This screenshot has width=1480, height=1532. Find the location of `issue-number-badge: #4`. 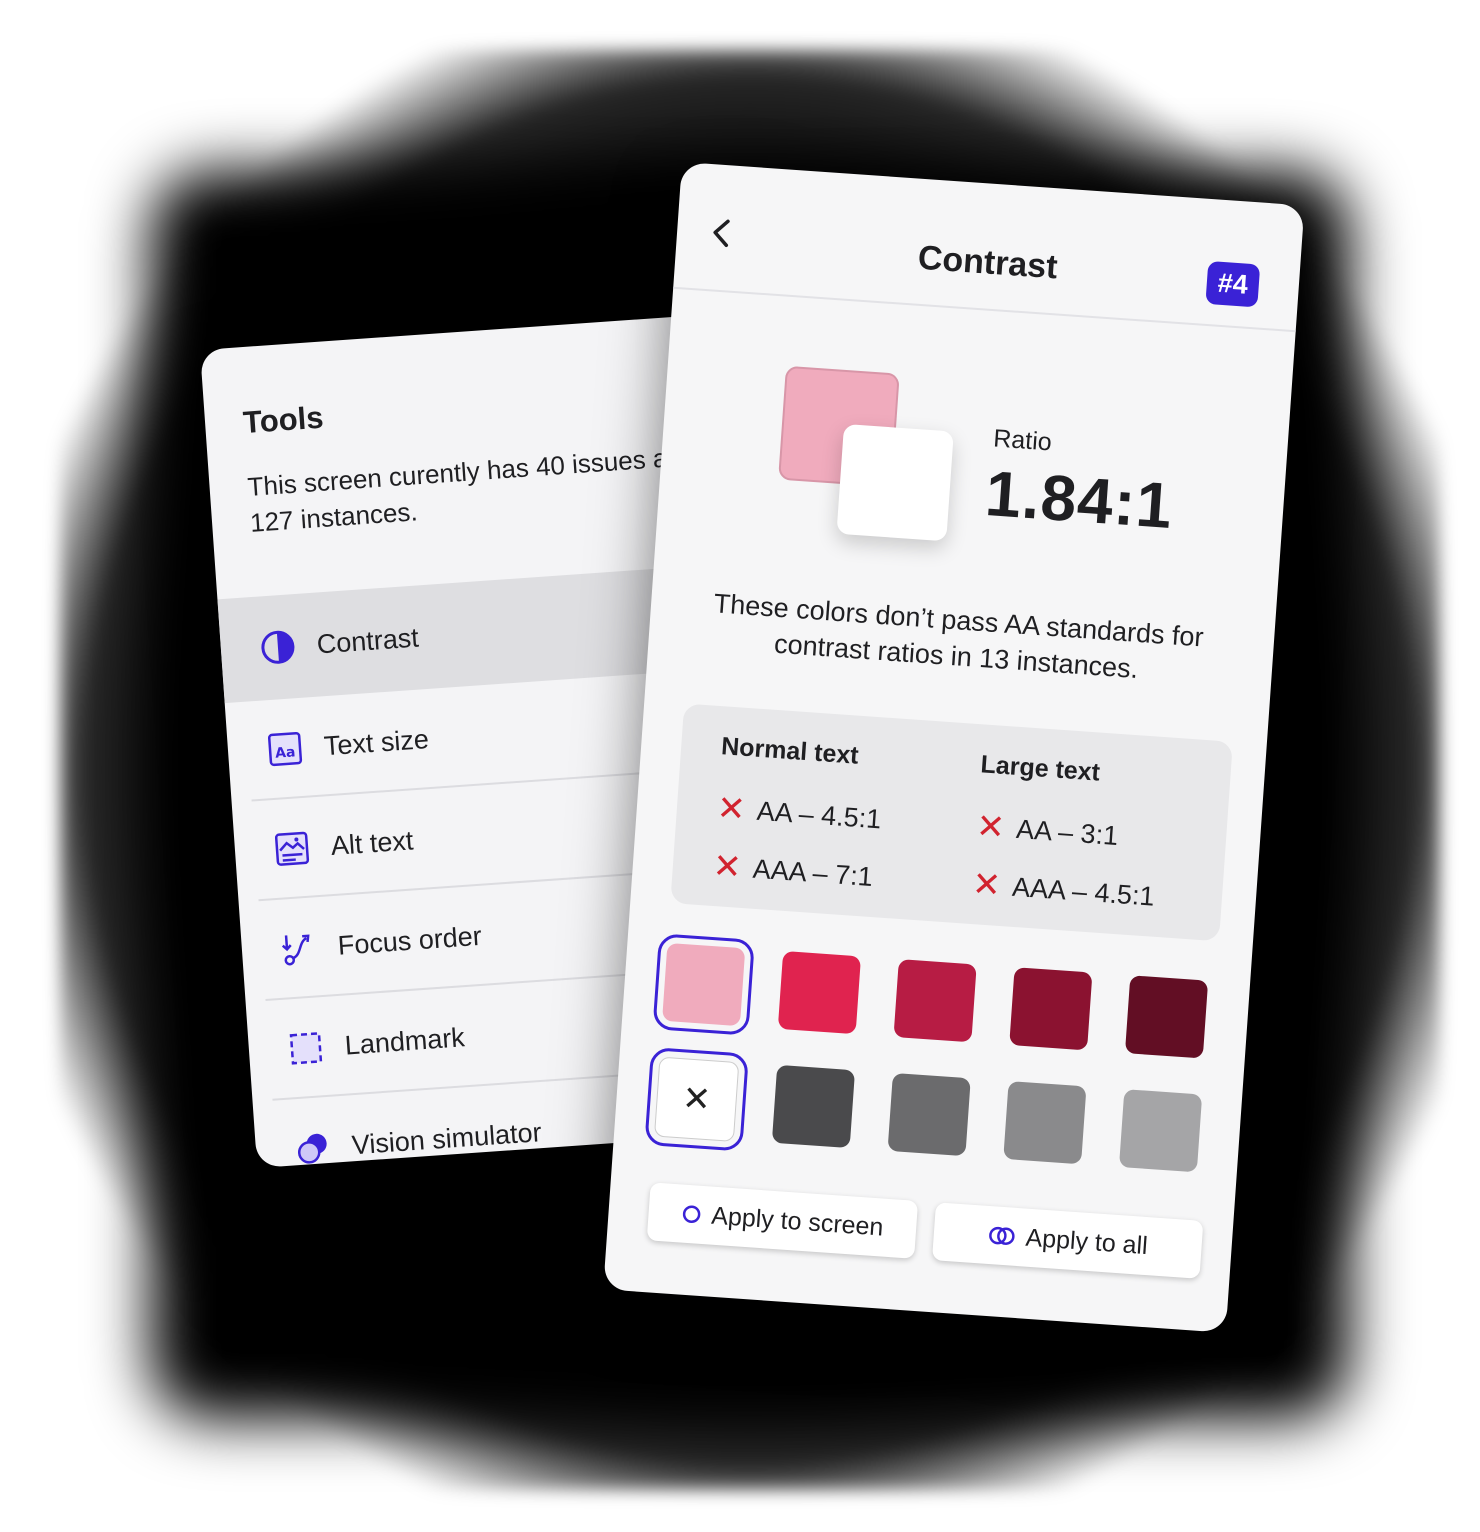

issue-number-badge: #4 is located at coordinates (1233, 284).